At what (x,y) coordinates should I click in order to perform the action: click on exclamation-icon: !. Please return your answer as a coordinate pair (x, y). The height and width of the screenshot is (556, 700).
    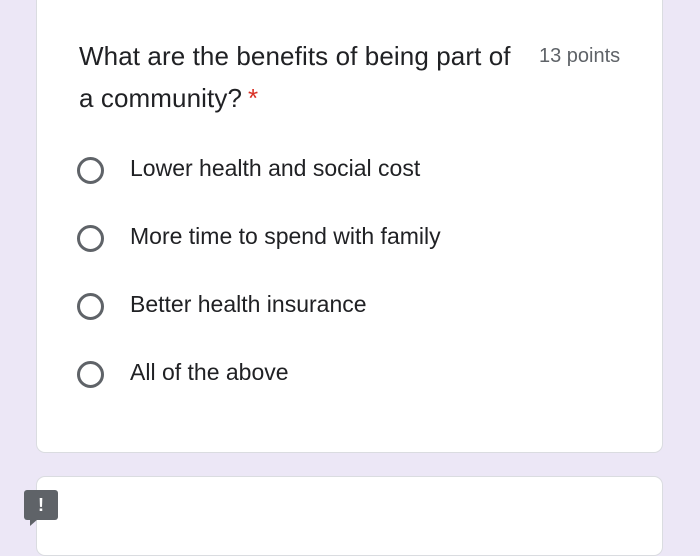
    Looking at the image, I should click on (41, 504).